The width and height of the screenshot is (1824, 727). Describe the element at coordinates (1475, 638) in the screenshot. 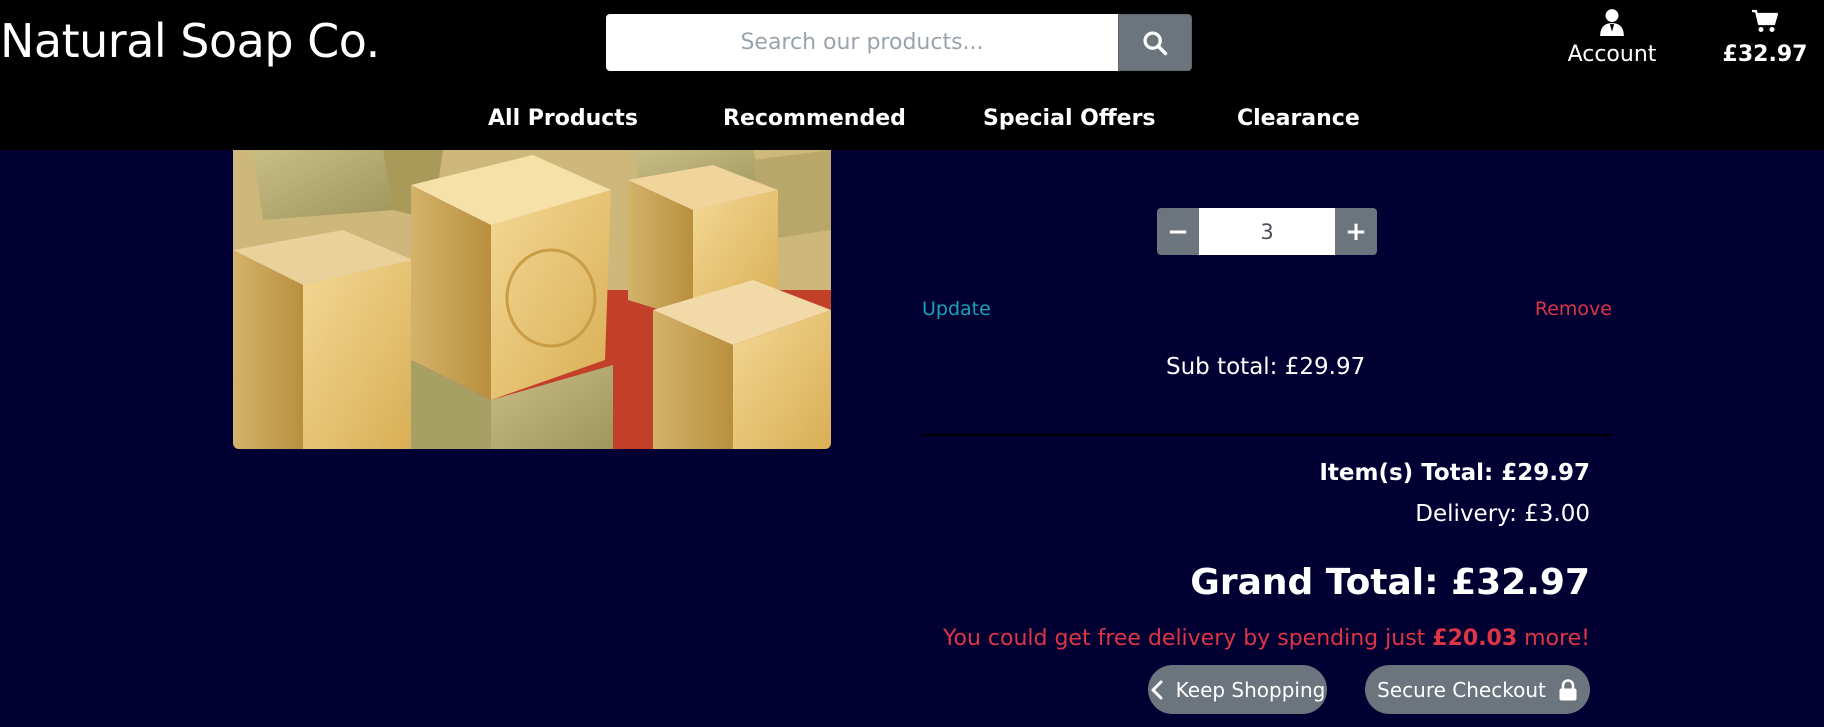

I see `free-delivery-amount: £20.03` at that location.